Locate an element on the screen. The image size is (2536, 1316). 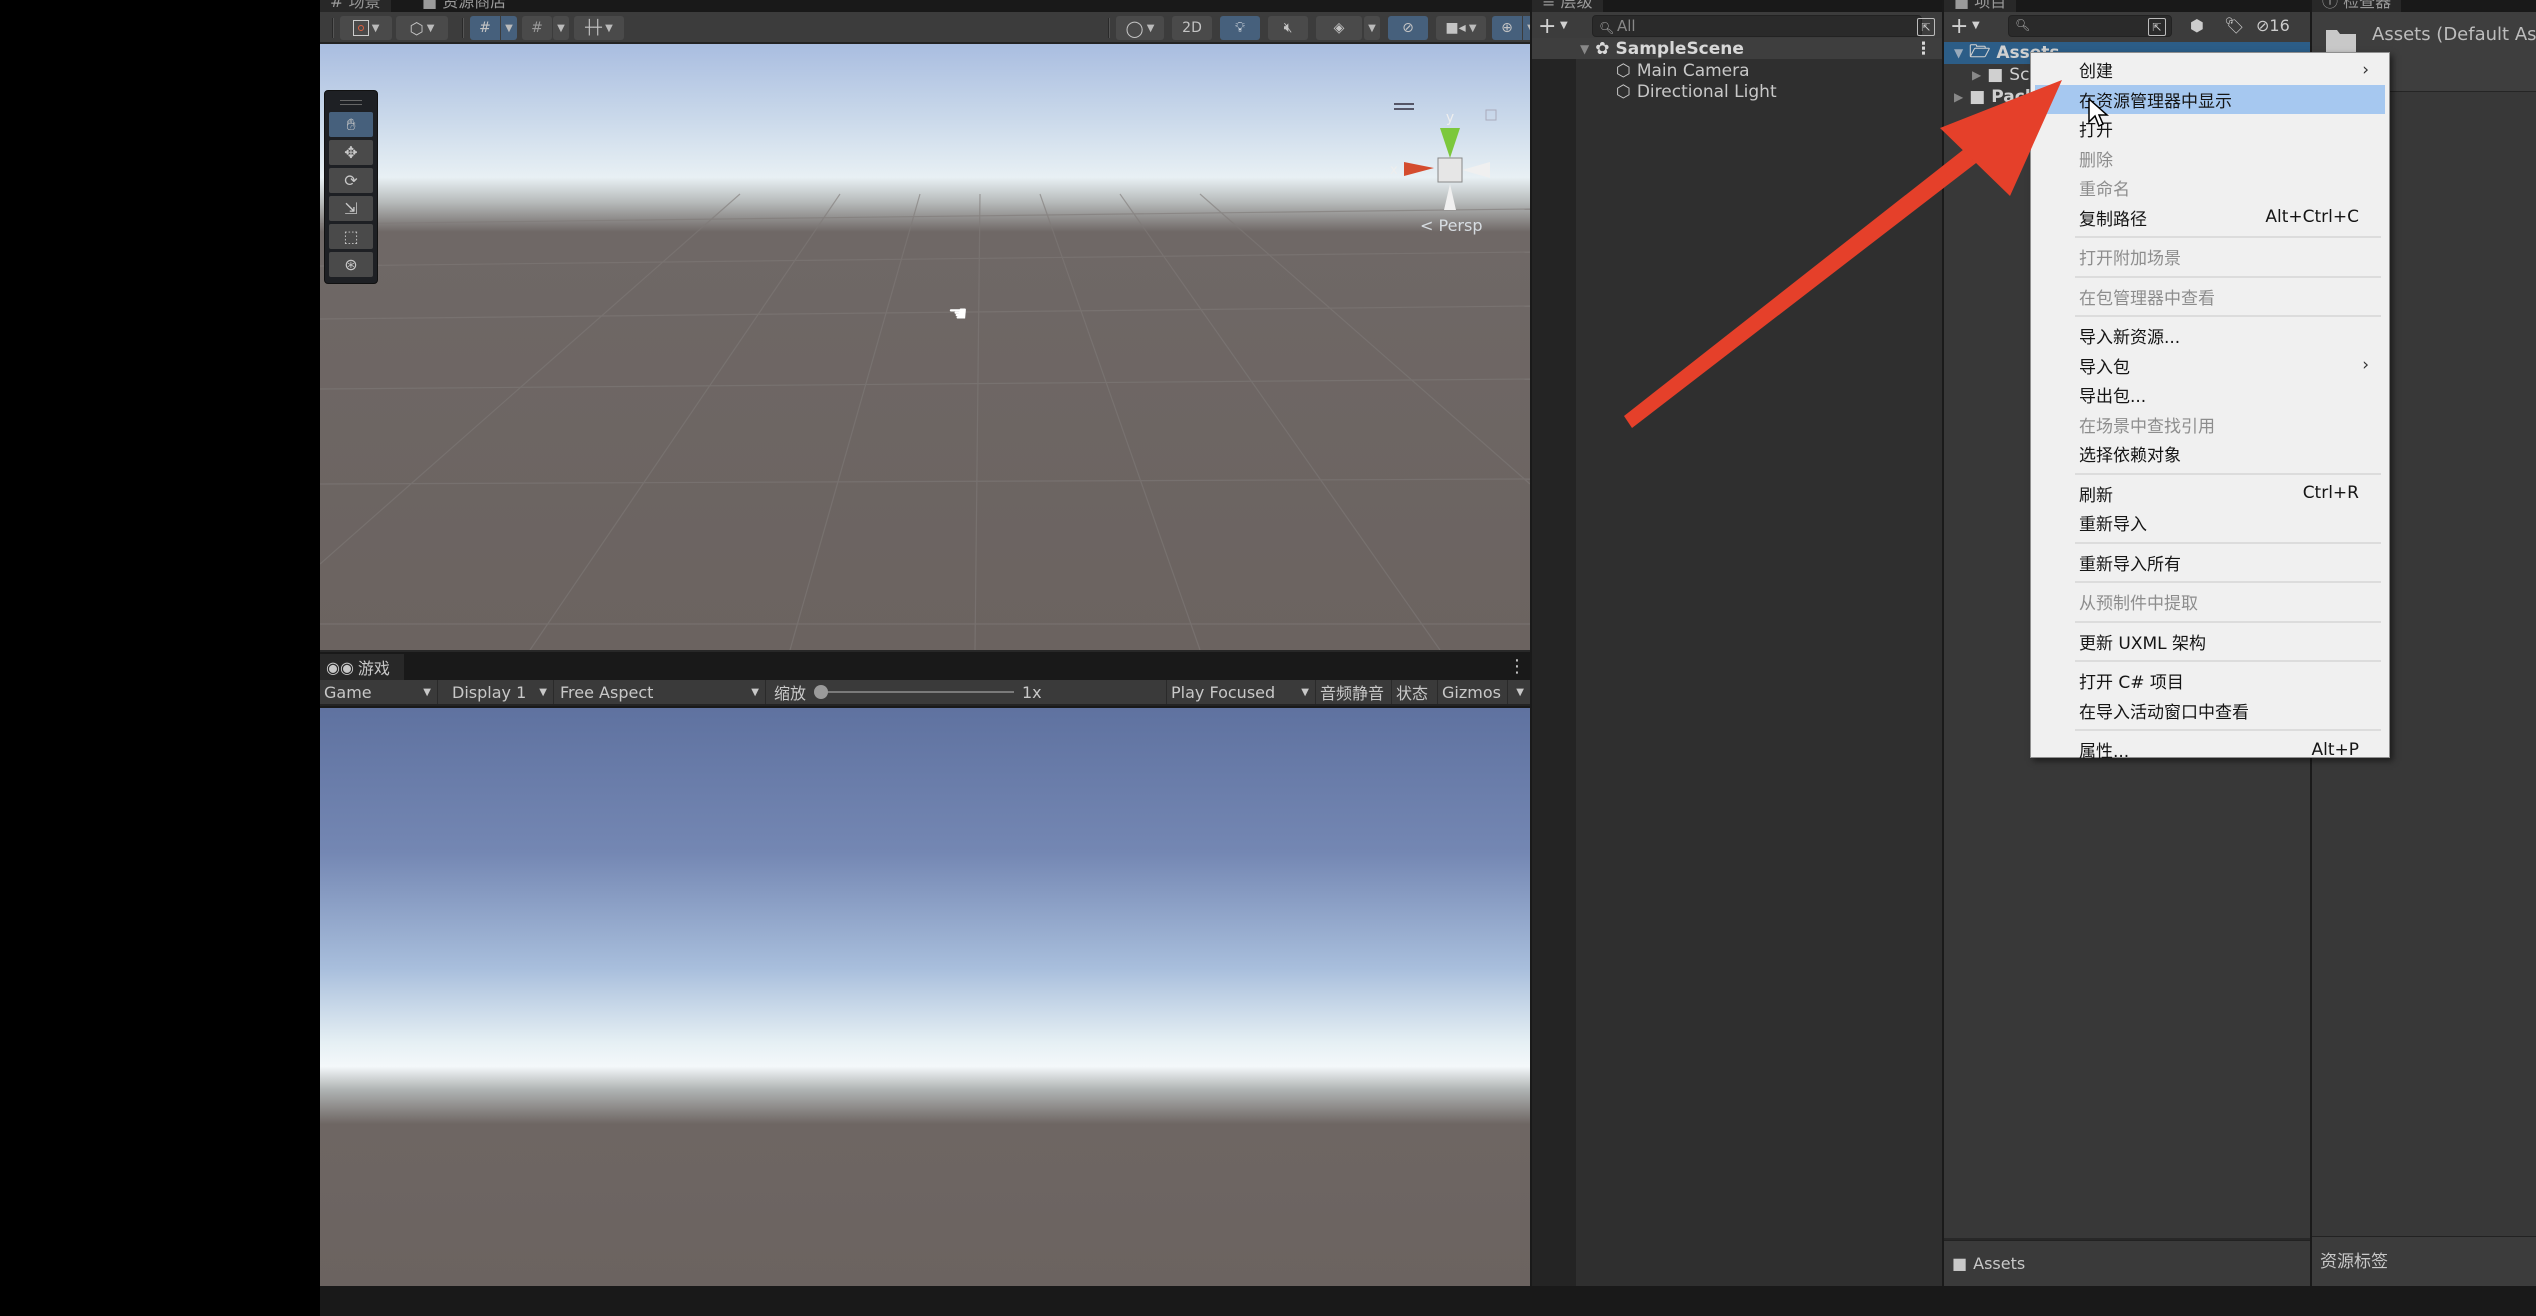
hash-icon: # is located at coordinates (337, 5).